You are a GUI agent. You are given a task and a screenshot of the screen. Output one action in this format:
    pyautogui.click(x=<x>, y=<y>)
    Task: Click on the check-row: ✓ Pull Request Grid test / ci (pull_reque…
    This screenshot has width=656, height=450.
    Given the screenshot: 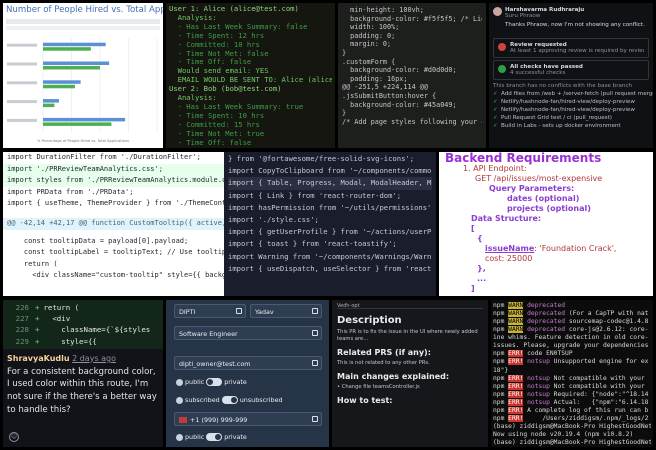 What is the action you would take?
    pyautogui.click(x=571, y=118)
    